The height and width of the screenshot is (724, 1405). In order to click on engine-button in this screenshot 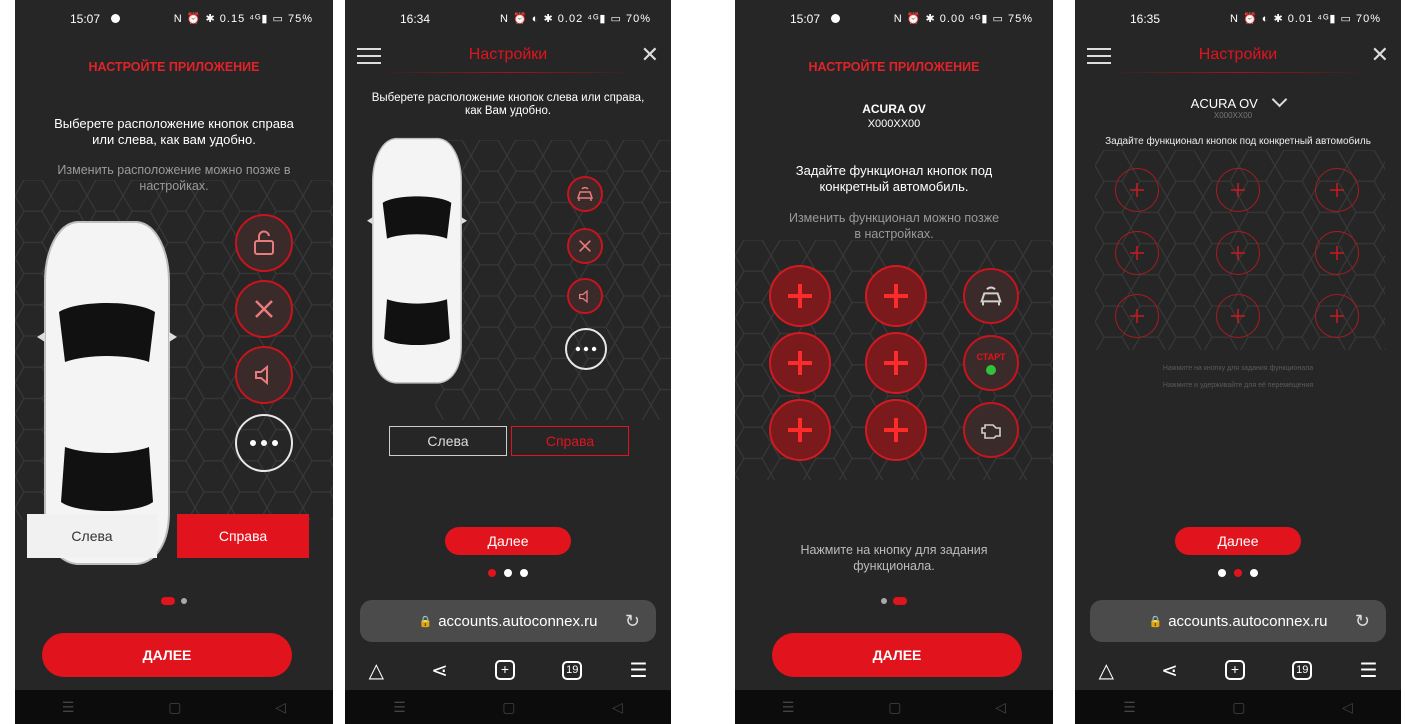, I will do `click(991, 430)`.